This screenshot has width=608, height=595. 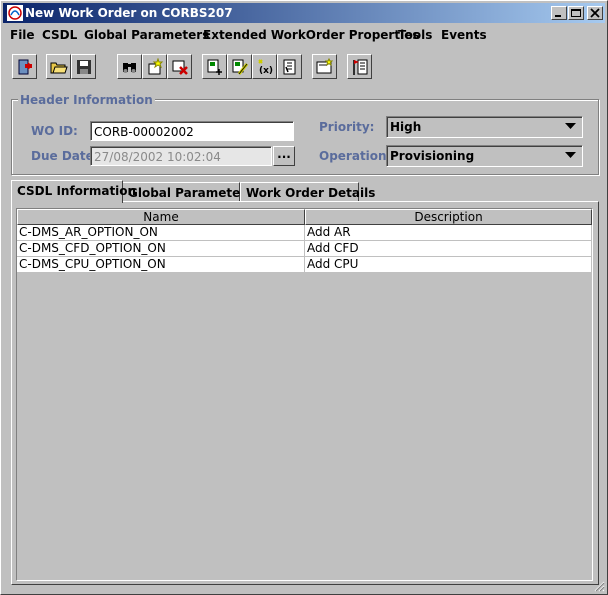 I want to click on open-button, so click(x=58, y=66).